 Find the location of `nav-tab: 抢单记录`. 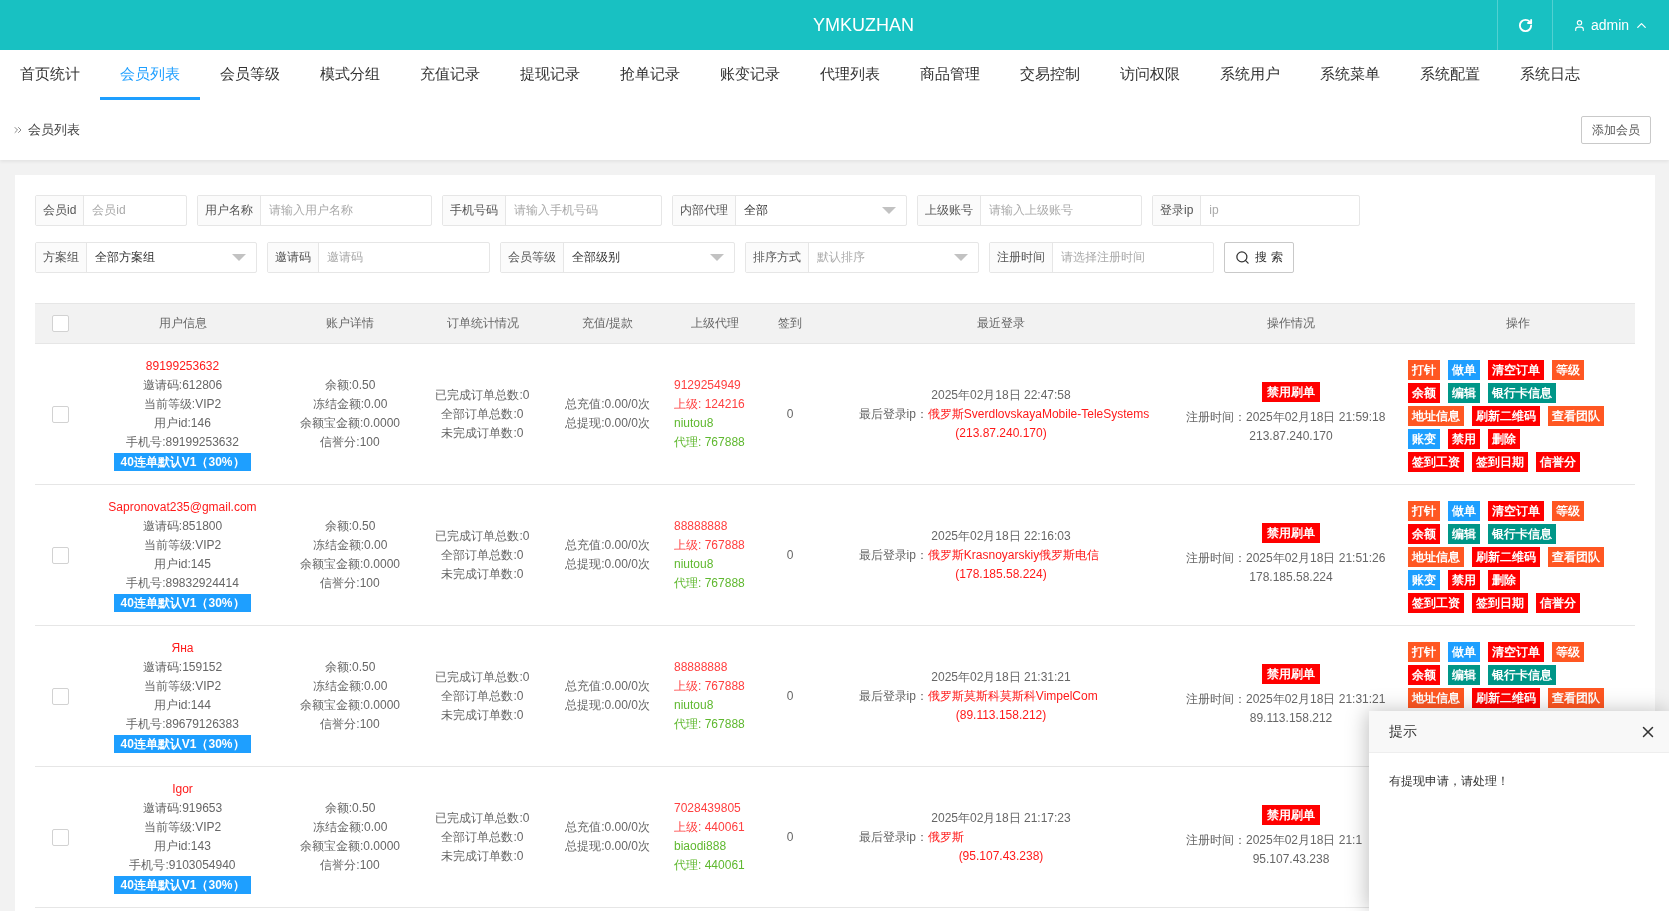

nav-tab: 抢单记录 is located at coordinates (650, 75).